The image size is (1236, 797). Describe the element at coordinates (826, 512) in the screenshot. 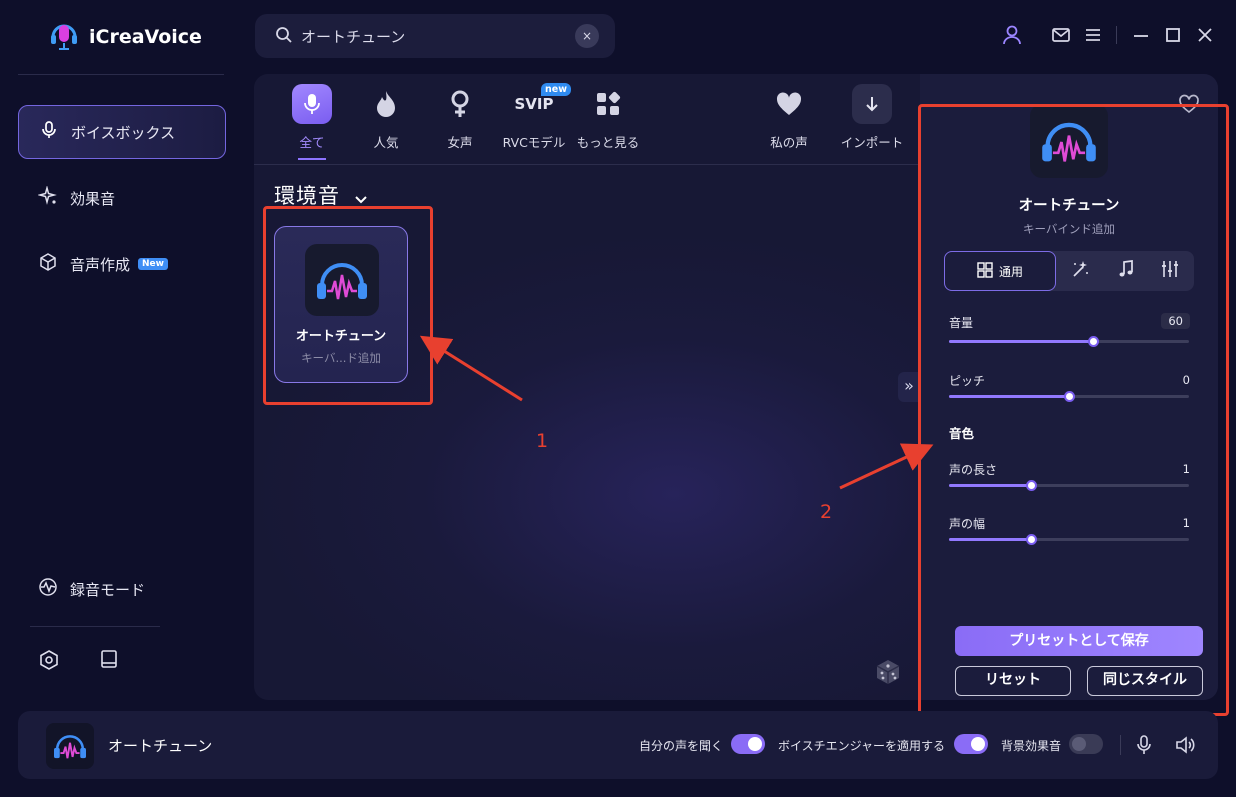

I see `annotation-number-2: 2` at that location.